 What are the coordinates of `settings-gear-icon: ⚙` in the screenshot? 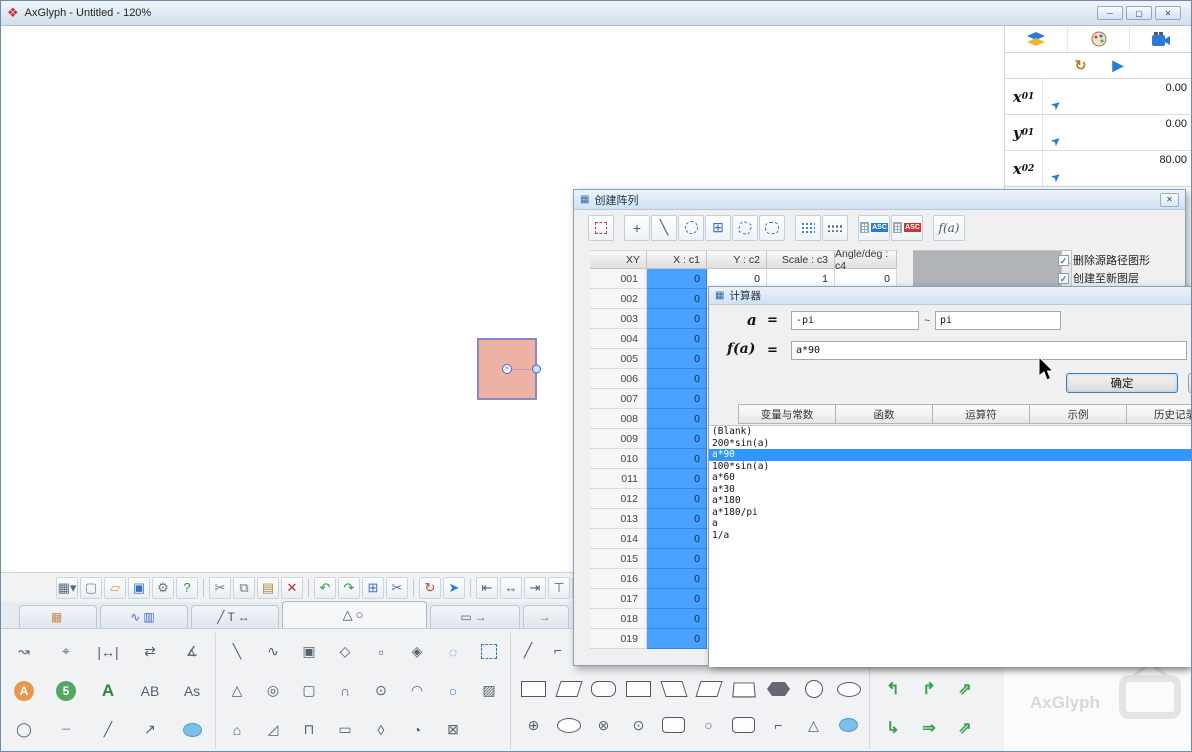 It's located at (163, 587).